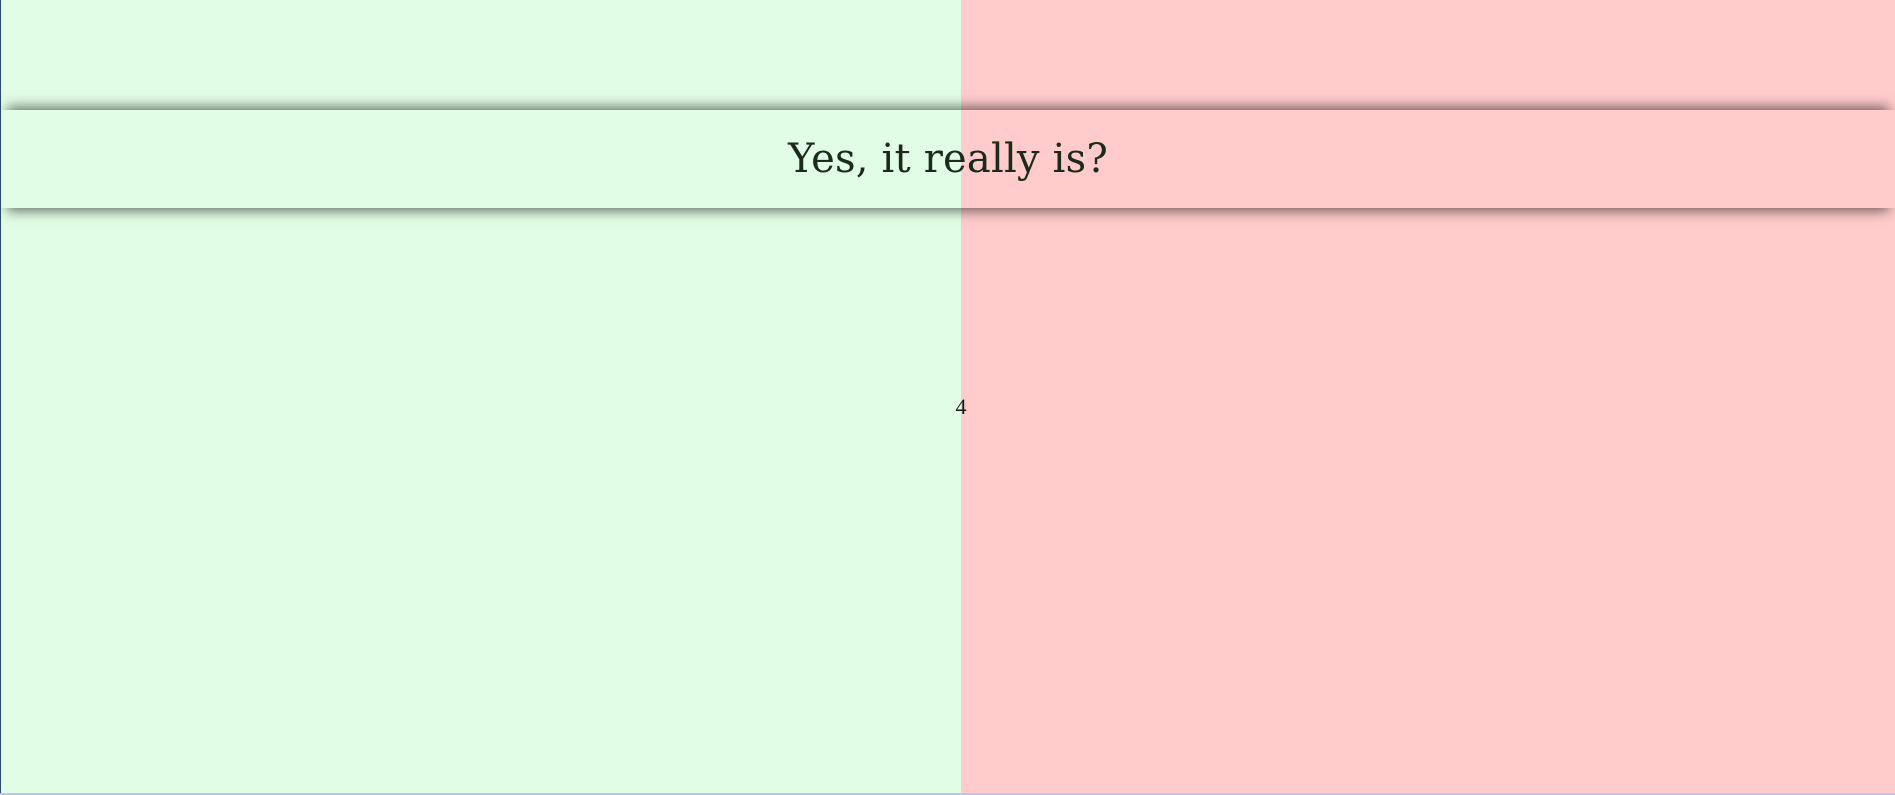 The image size is (1895, 795). Describe the element at coordinates (0, 397) in the screenshot. I see `window-left-edge` at that location.